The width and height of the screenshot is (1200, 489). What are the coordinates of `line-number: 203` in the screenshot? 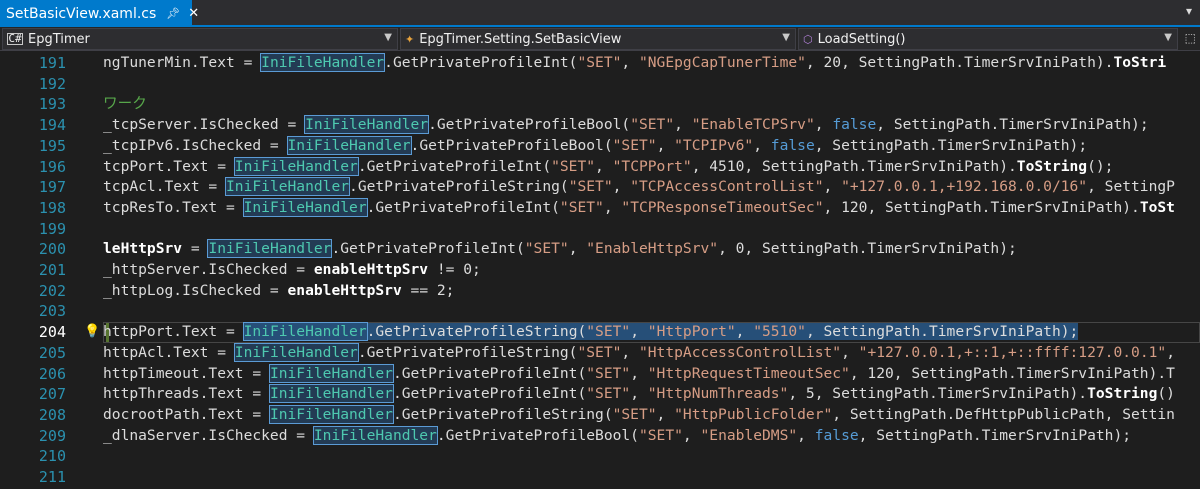 It's located at (52, 311).